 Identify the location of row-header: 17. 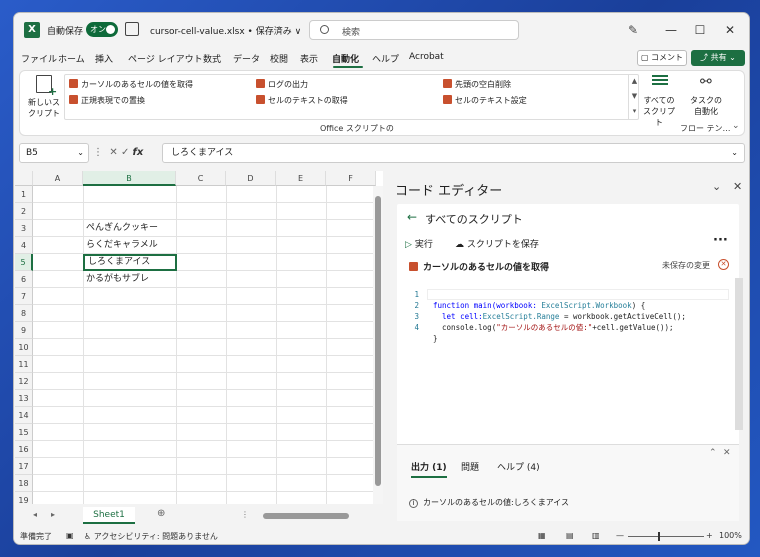
(24, 466).